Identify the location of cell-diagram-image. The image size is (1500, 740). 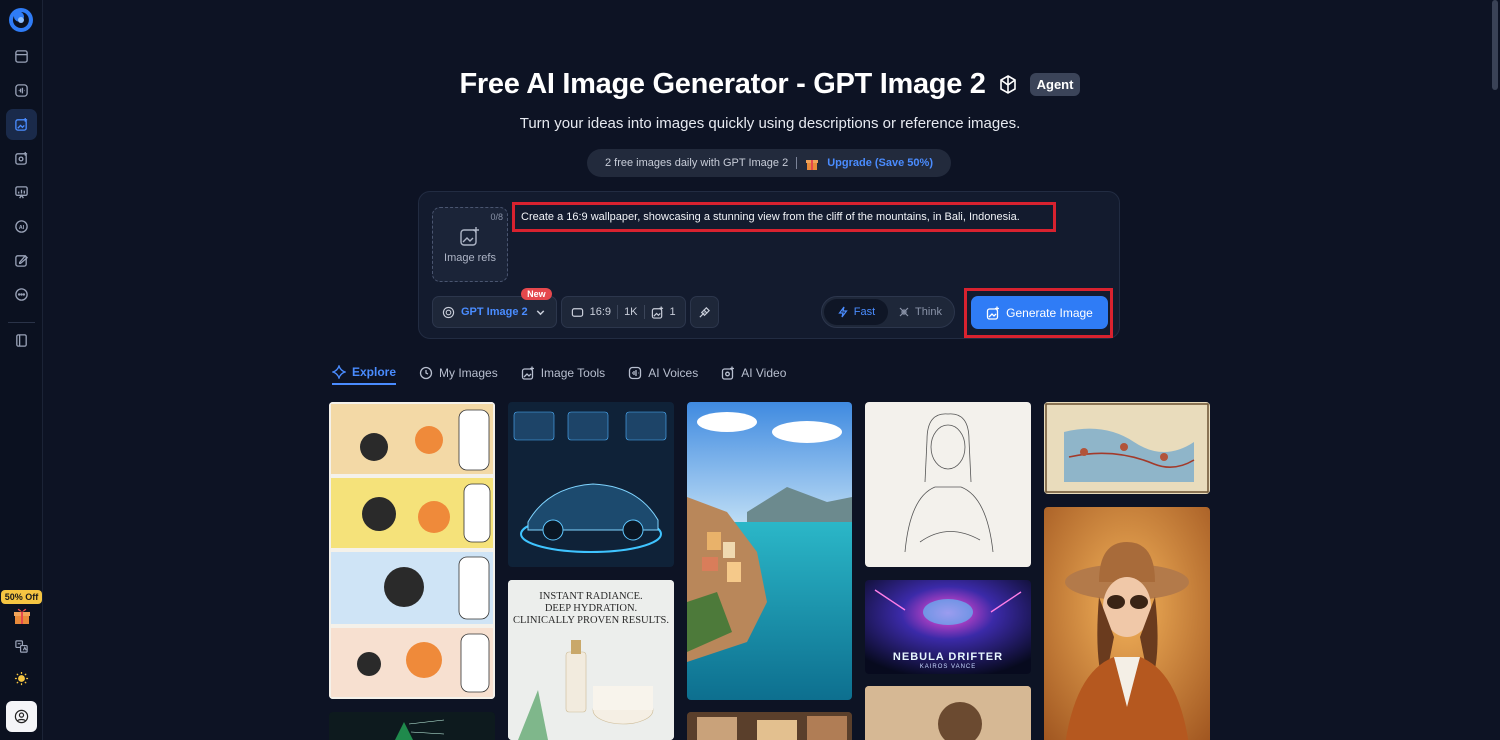
(412, 726).